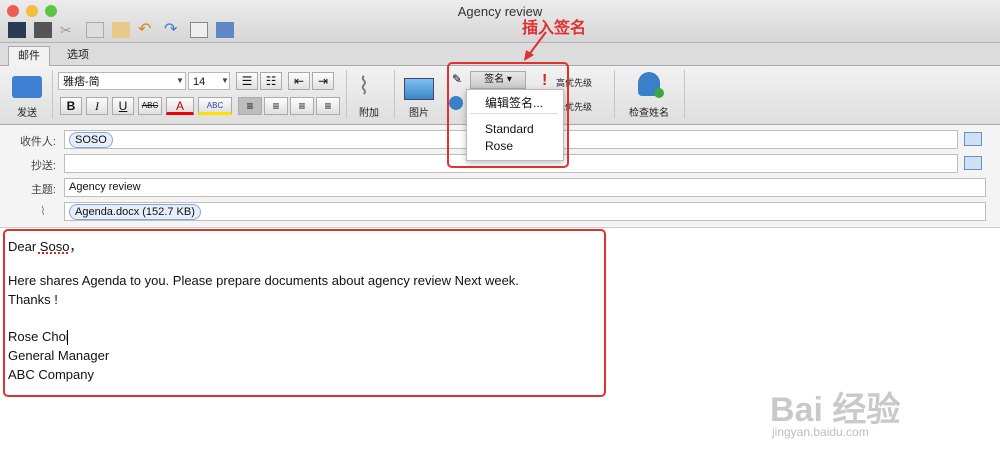 The image size is (1000, 465). I want to click on check-names-label: 检查姓名, so click(649, 113).